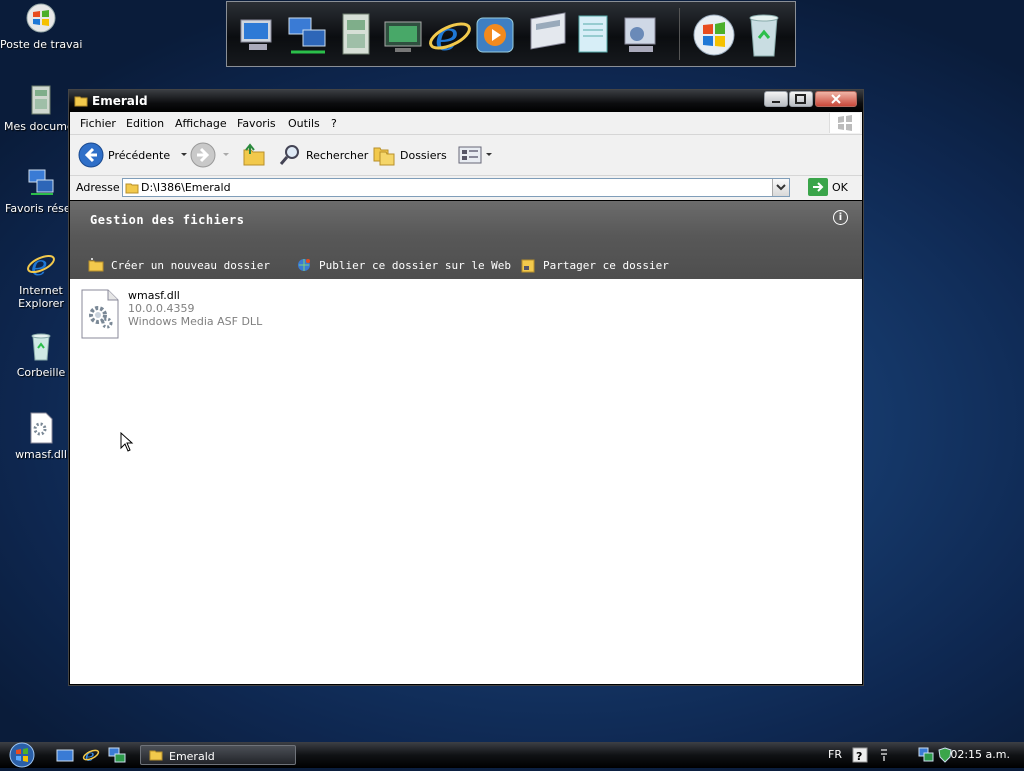  What do you see at coordinates (98, 187) in the screenshot?
I see `address-label: Adresse` at bounding box center [98, 187].